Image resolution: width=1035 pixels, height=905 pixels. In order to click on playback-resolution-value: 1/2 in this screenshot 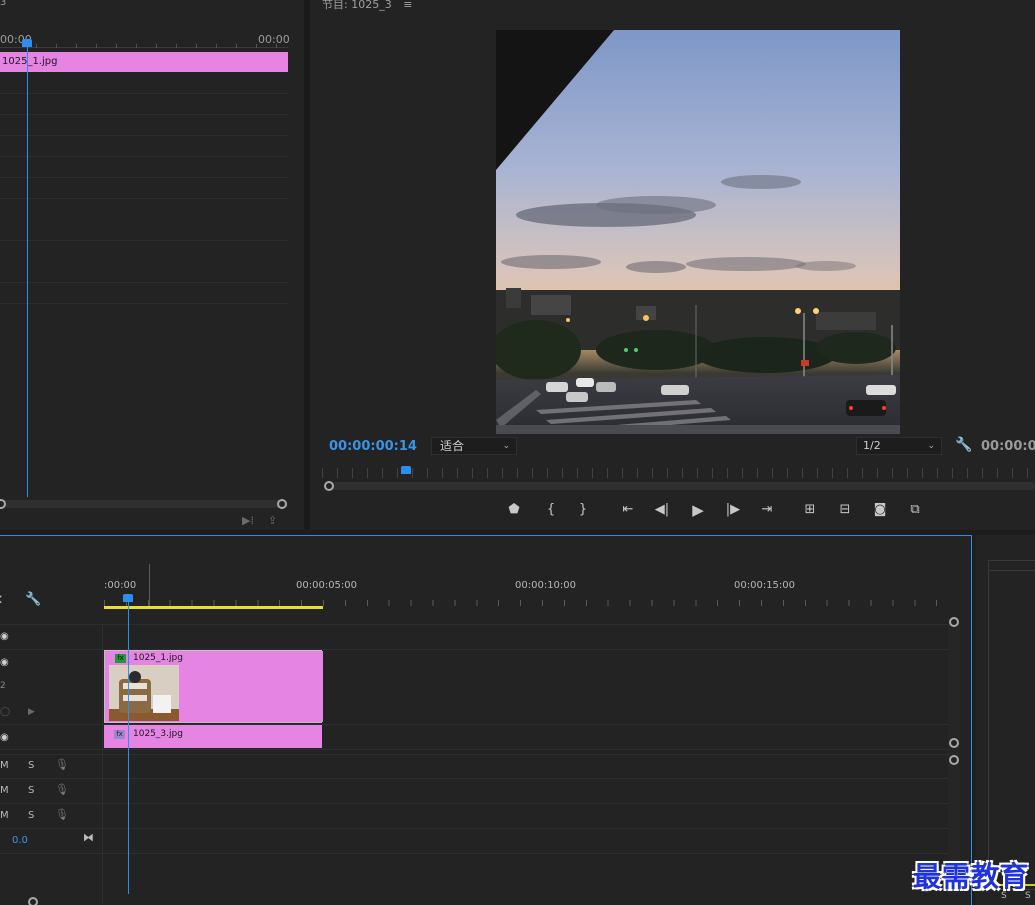, I will do `click(872, 445)`.